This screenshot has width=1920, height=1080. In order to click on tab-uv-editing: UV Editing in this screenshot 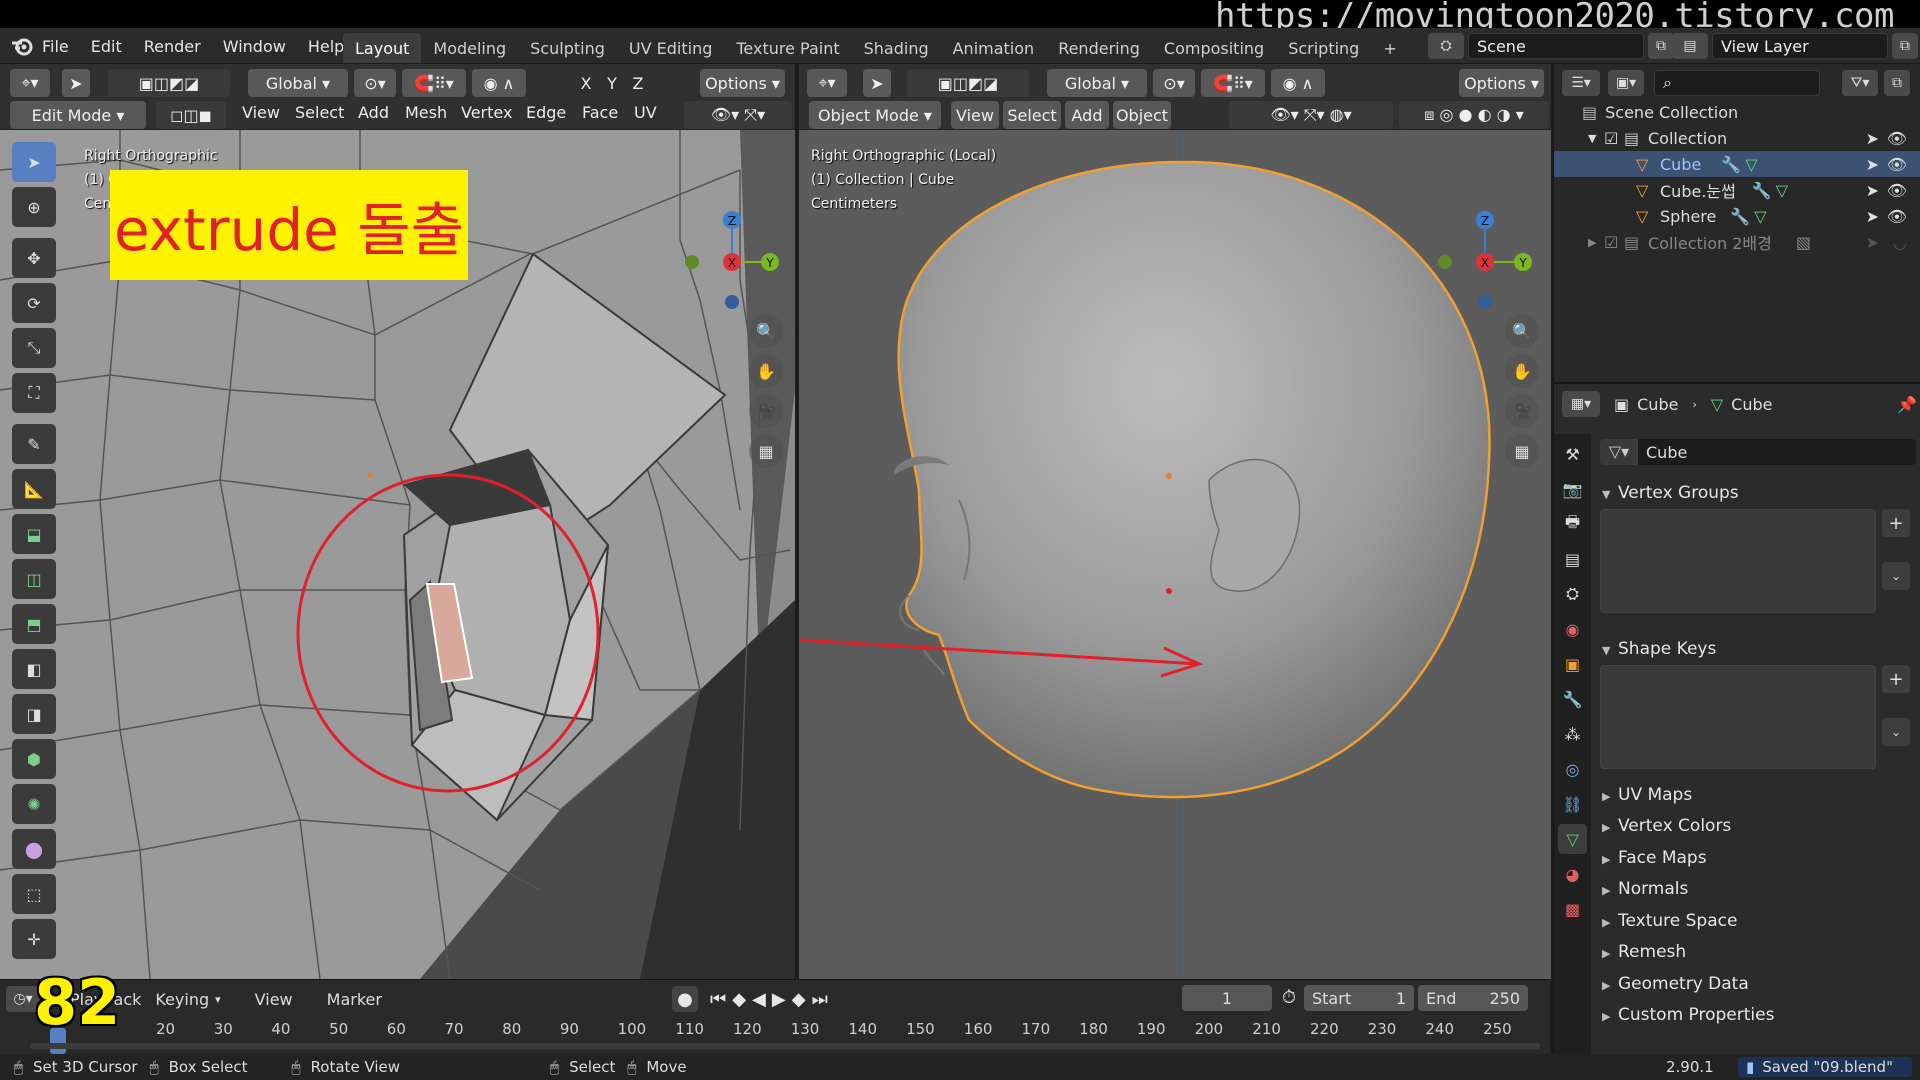, I will do `click(670, 48)`.